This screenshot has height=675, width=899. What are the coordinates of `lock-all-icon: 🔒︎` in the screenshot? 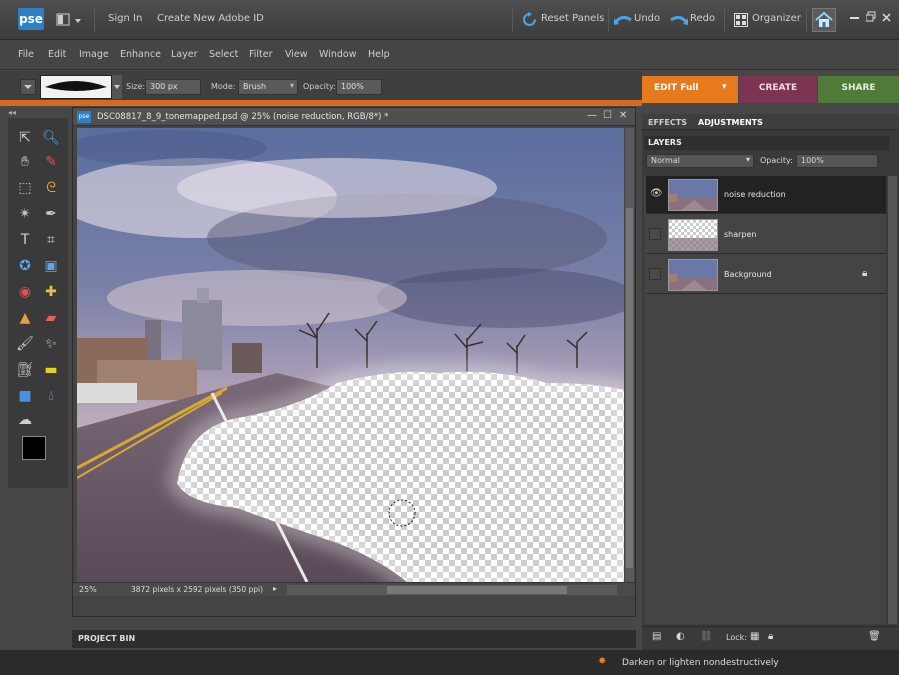 It's located at (770, 636).